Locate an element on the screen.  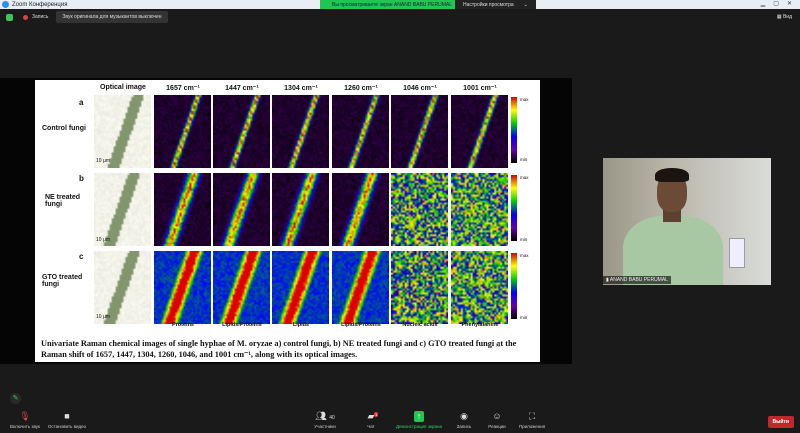
maximize-icon: ▢ is located at coordinates (776, 4).